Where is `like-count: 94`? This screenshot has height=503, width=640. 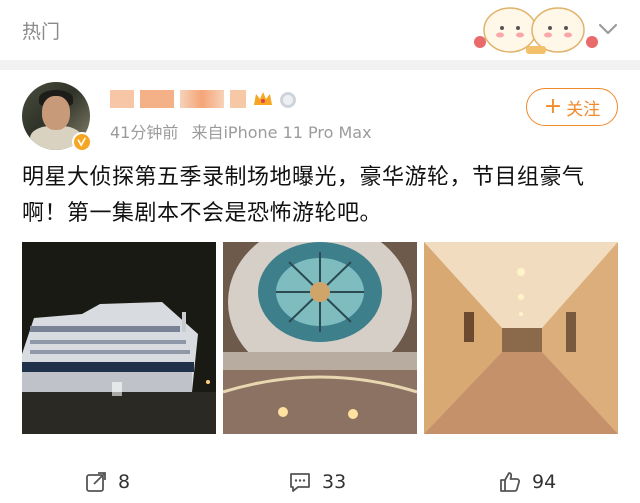 like-count: 94 is located at coordinates (544, 482).